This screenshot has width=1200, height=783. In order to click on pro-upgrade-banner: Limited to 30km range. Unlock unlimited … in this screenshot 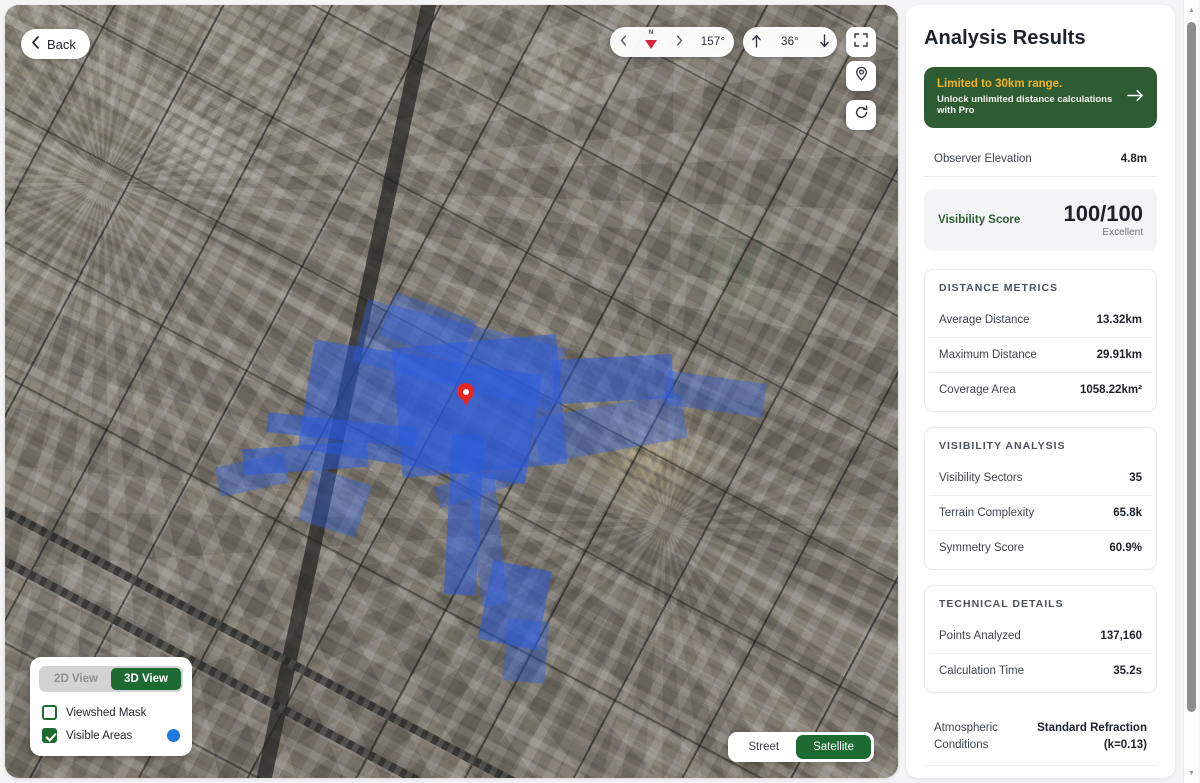, I will do `click(1040, 97)`.